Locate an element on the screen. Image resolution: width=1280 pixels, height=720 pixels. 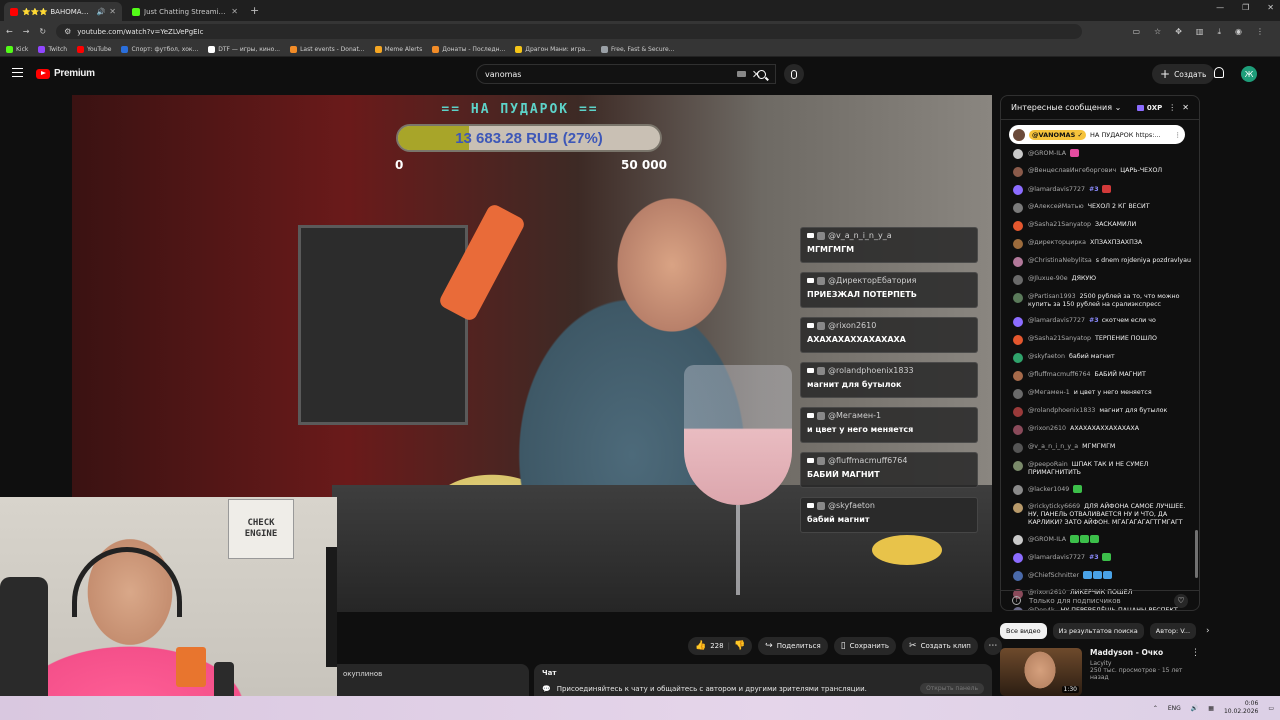
video-title: Maddyson - Очко is located at coordinates (1136, 652).